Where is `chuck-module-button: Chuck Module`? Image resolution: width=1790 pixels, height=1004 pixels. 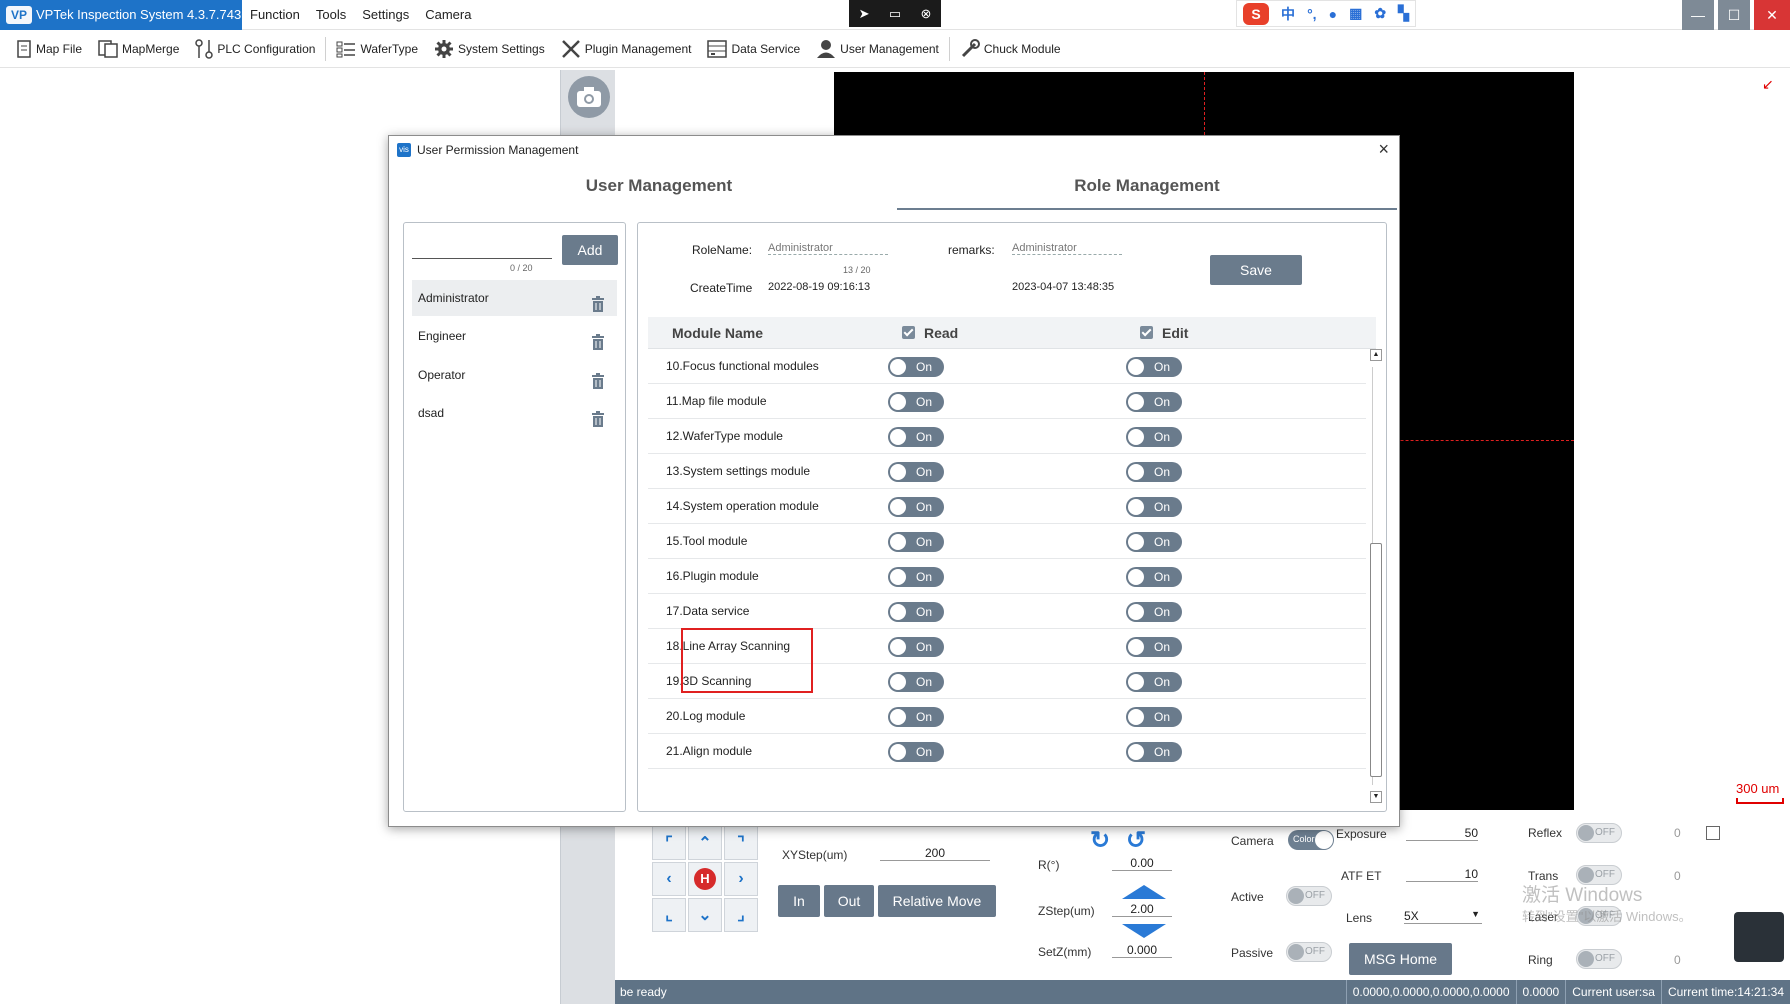
chuck-module-button: Chuck Module is located at coordinates (1010, 49).